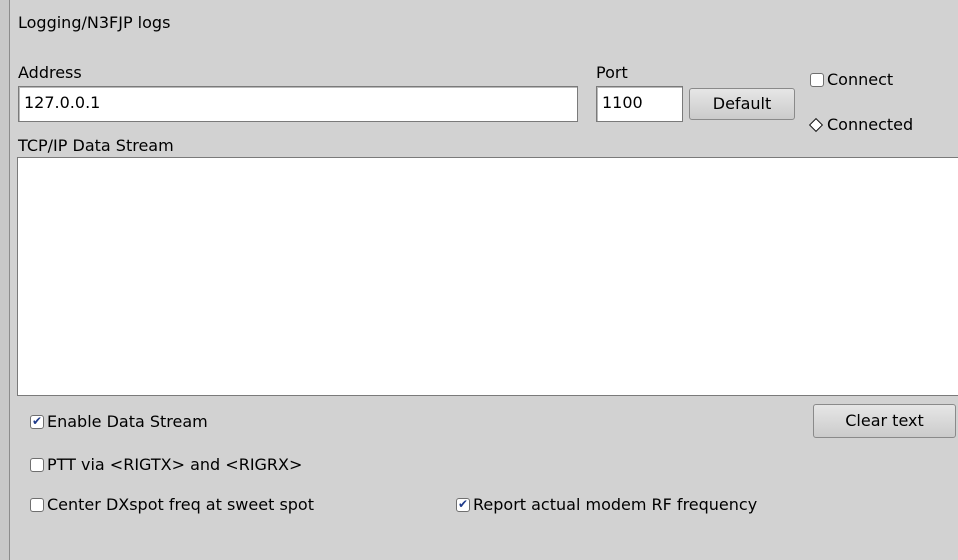 This screenshot has height=560, width=958. Describe the element at coordinates (639, 104) in the screenshot. I see `port-input: 1100` at that location.